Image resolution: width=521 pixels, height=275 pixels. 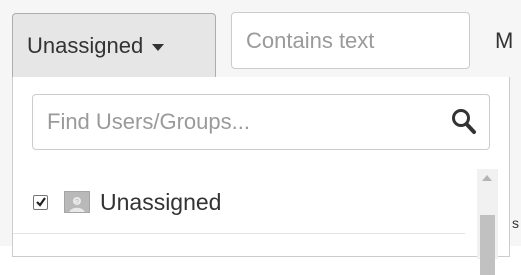 I want to click on checkmark-icon, so click(x=41, y=201).